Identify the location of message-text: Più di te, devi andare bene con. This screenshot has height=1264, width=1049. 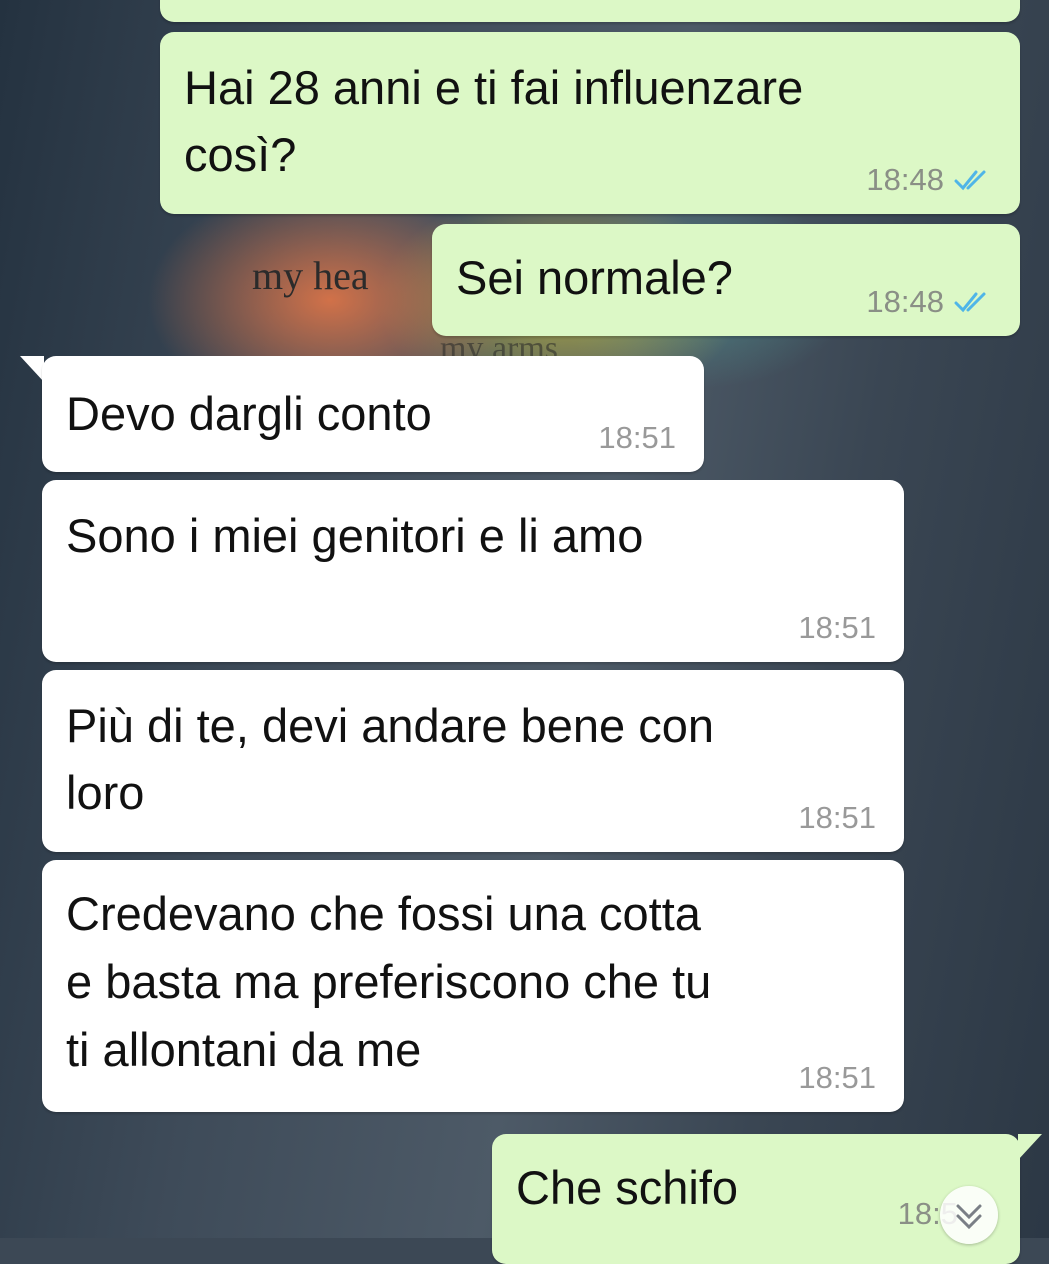
(390, 725).